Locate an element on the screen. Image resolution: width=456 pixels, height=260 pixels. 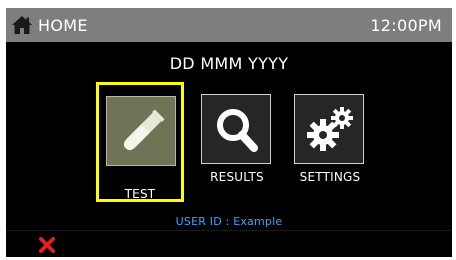
settings-menu-item: SETTINGS is located at coordinates (330, 139).